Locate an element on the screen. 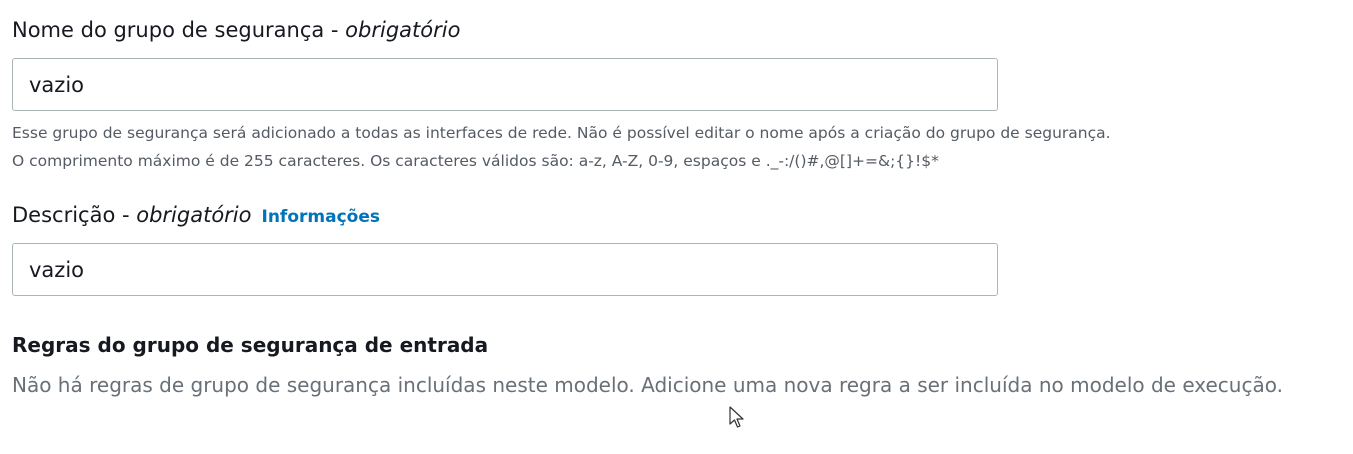  security-group-name-label: Nome do grupo de segurança - obrigatório is located at coordinates (236, 30).